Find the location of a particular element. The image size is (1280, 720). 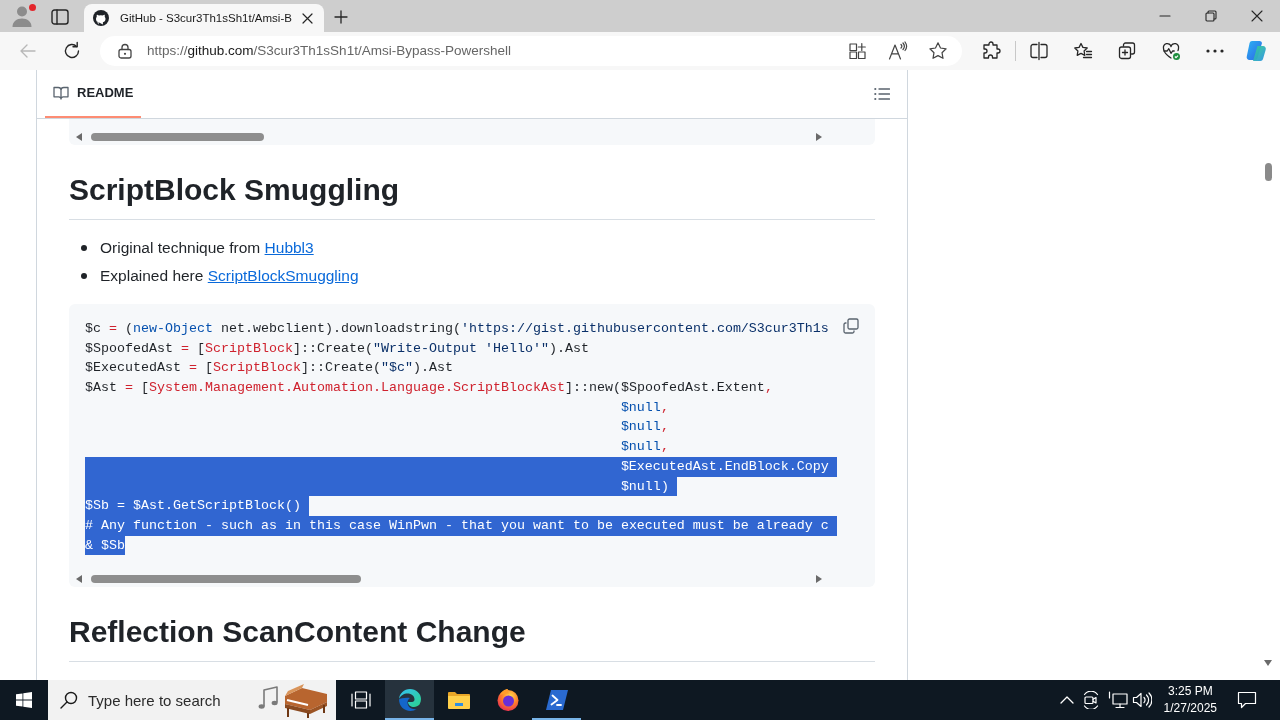

url-text: https://github.com/S3cur3Th1sSh1t/Amsi-Bypass-Powershell is located at coordinates (329, 51).